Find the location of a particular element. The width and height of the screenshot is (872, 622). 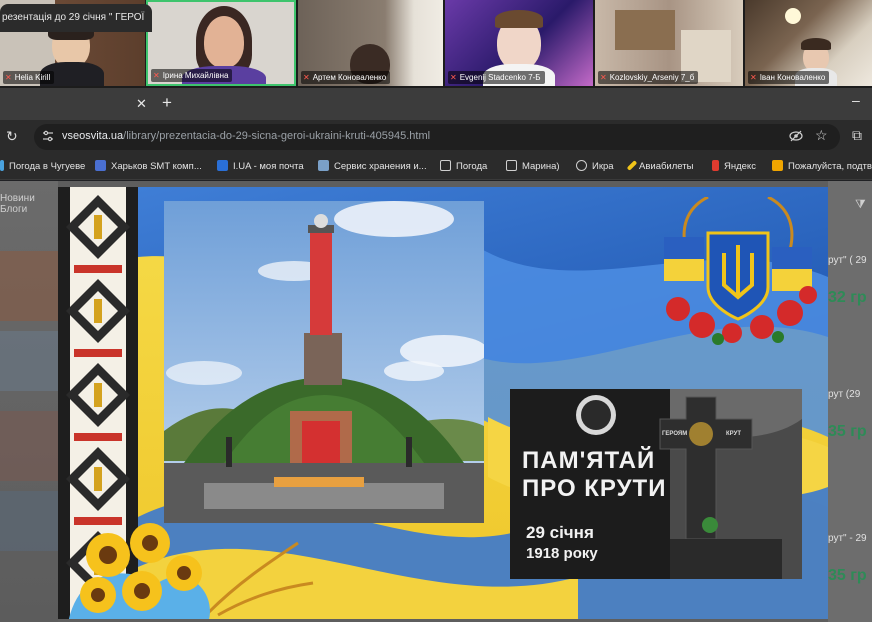

reload-icon: ↻ is located at coordinates (12, 136).